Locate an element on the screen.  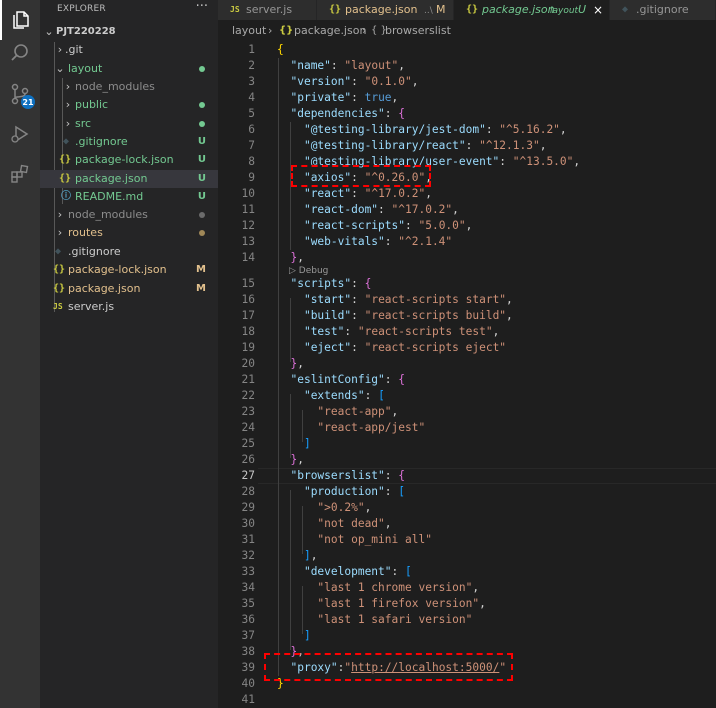
line-number: 9 is located at coordinates (251, 177).